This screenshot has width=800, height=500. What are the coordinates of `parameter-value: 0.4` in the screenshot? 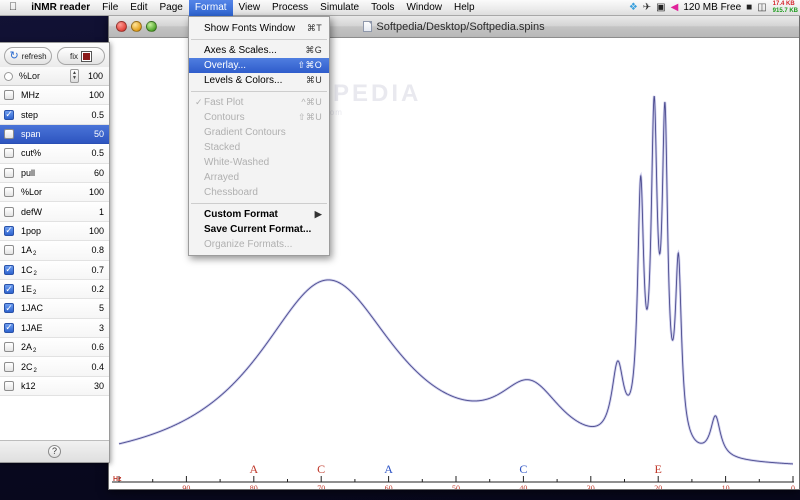 It's located at (97, 367).